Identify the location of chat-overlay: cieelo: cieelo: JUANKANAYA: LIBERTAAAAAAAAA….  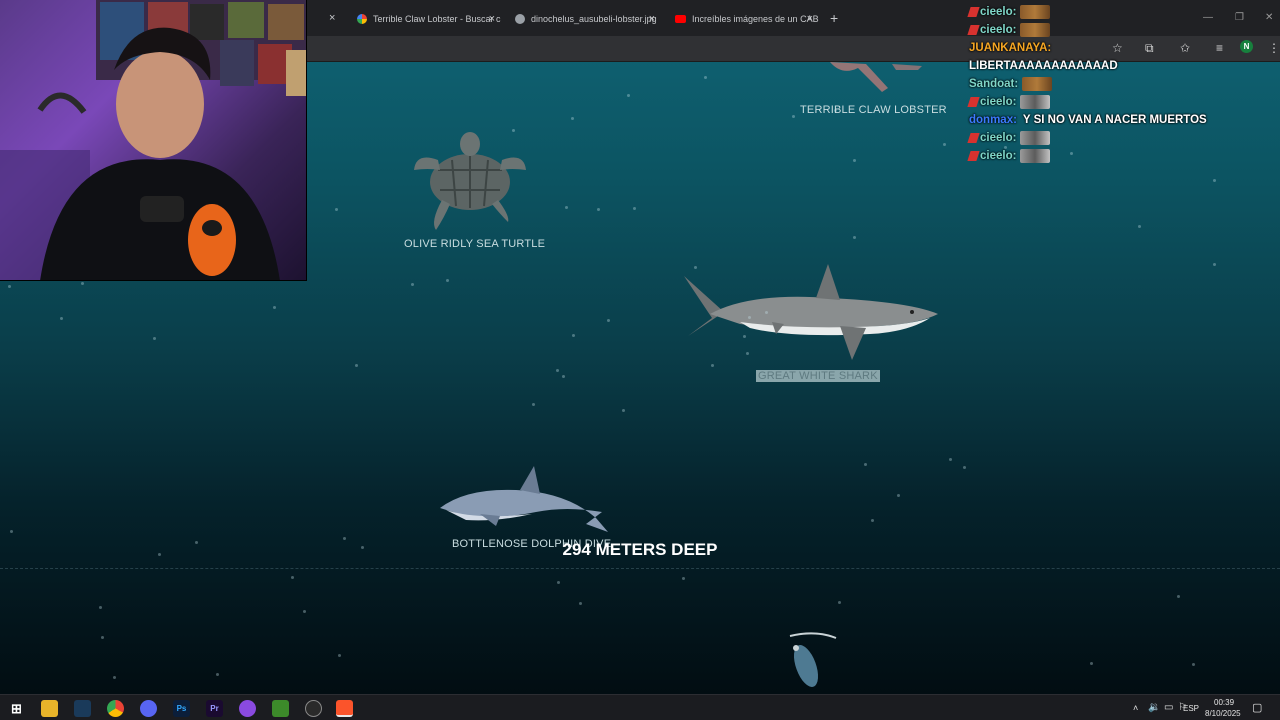
(1118, 84).